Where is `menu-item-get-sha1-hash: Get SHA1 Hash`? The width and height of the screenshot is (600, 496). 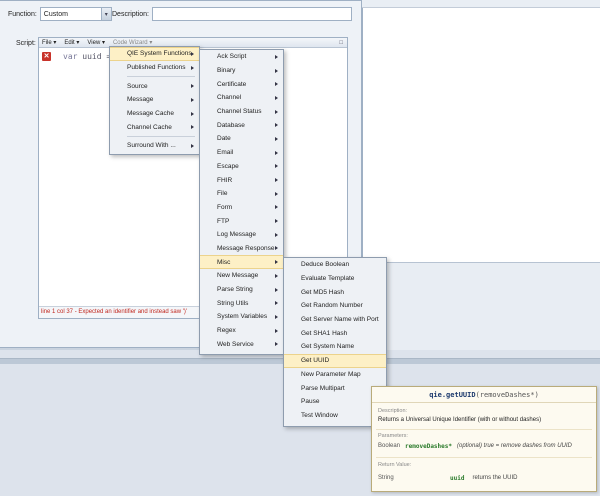 menu-item-get-sha1-hash: Get SHA1 Hash is located at coordinates (335, 333).